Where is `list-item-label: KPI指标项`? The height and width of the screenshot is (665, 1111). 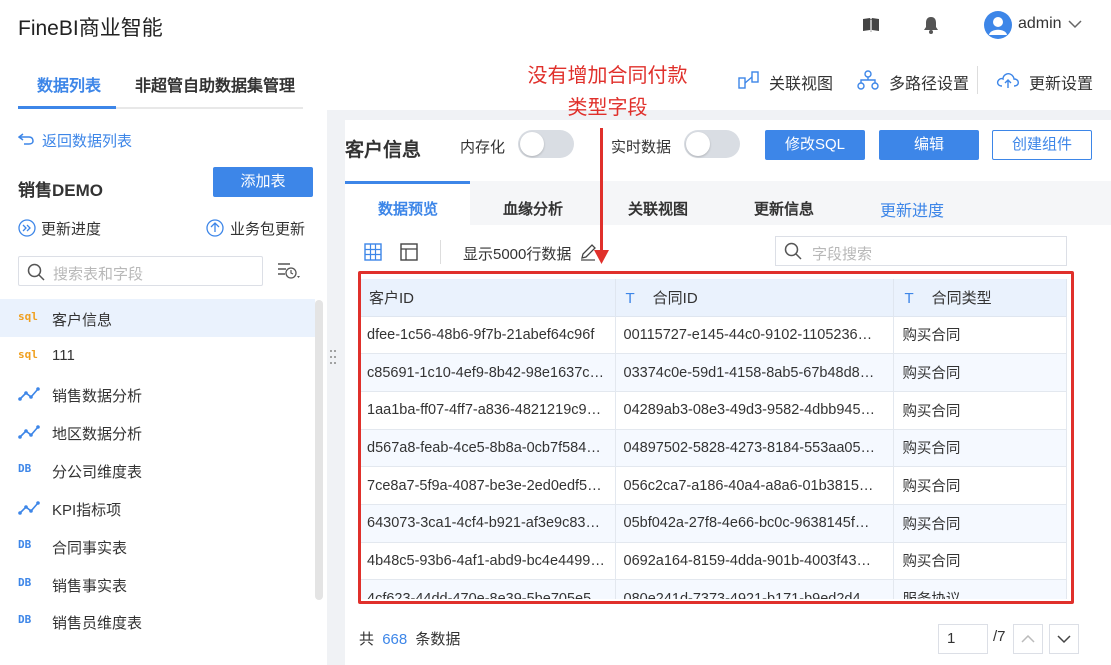
list-item-label: KPI指标项 is located at coordinates (87, 510).